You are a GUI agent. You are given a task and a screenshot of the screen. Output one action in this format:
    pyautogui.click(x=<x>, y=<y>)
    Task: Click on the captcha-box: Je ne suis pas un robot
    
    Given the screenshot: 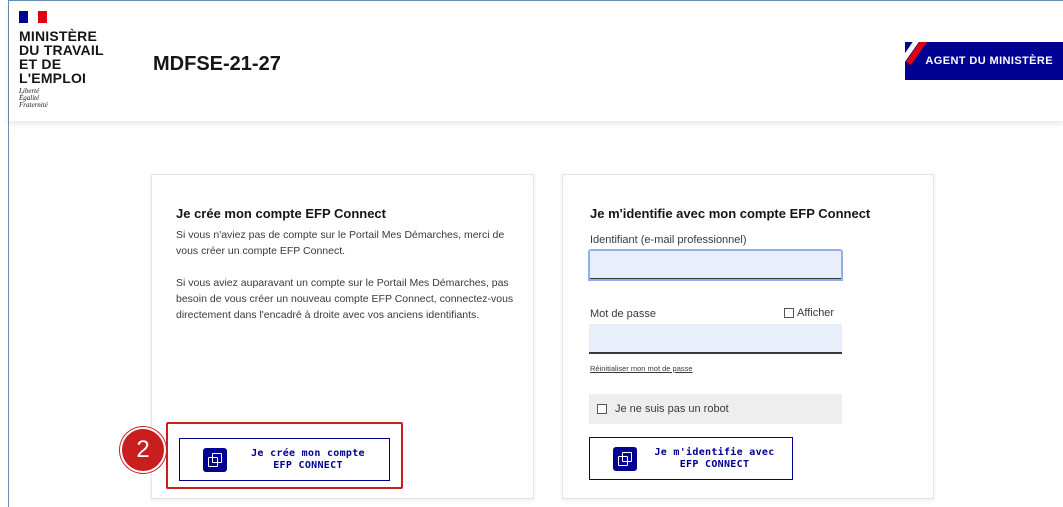 What is the action you would take?
    pyautogui.click(x=715, y=409)
    